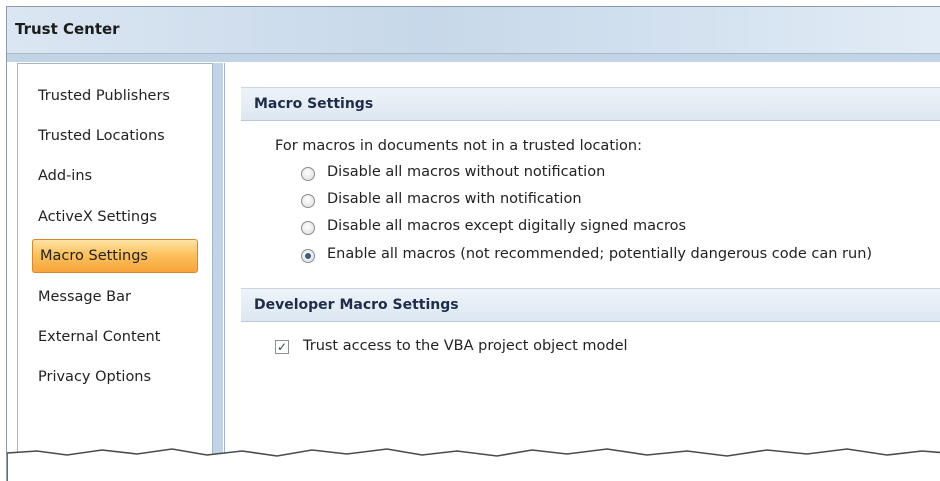  I want to click on developer-settings-title: Developer Macro Settings, so click(356, 305).